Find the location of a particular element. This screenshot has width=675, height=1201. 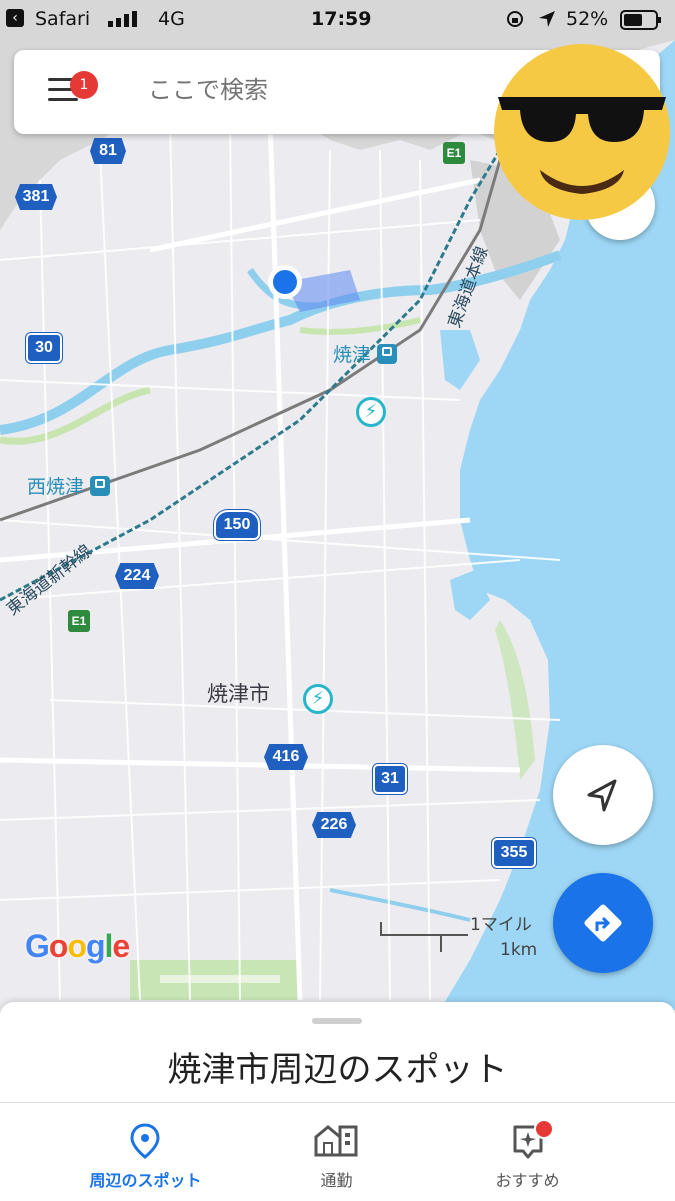

commute-buildings-icon is located at coordinates (336, 1141).